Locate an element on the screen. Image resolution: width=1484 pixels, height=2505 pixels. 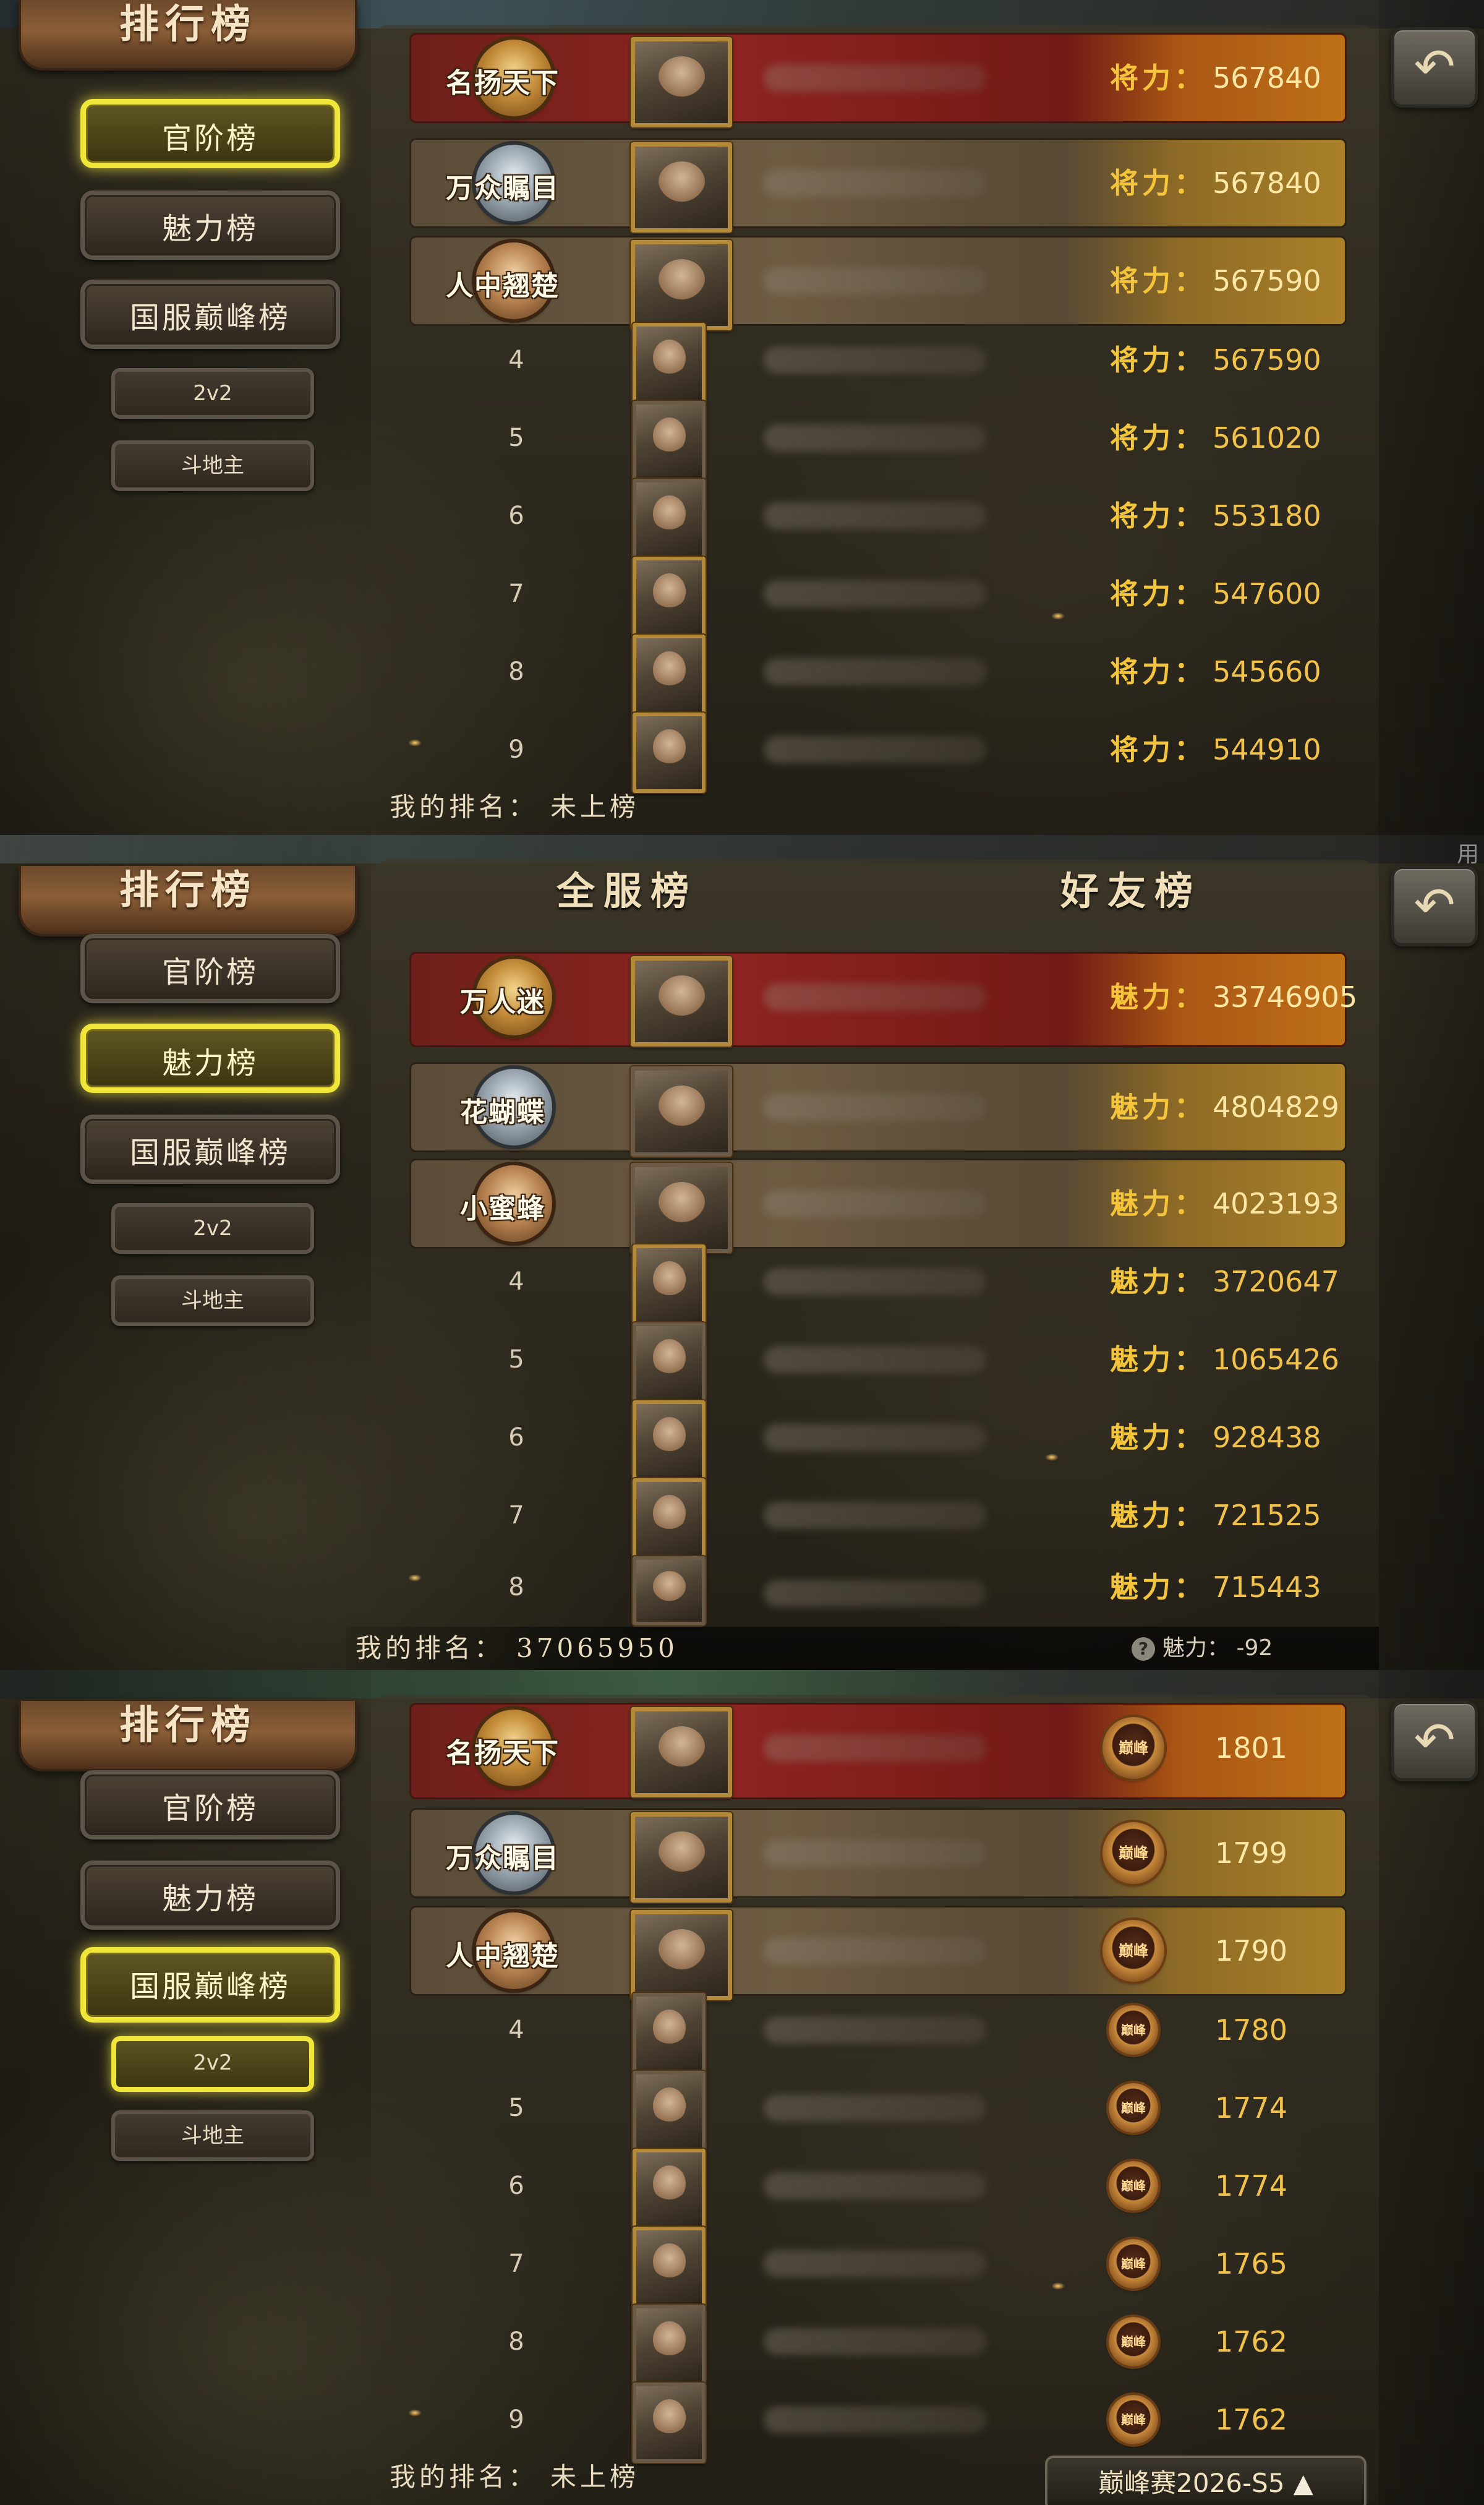
table-row: 名扬天下 巅峰 1801 is located at coordinates (878, 1751).